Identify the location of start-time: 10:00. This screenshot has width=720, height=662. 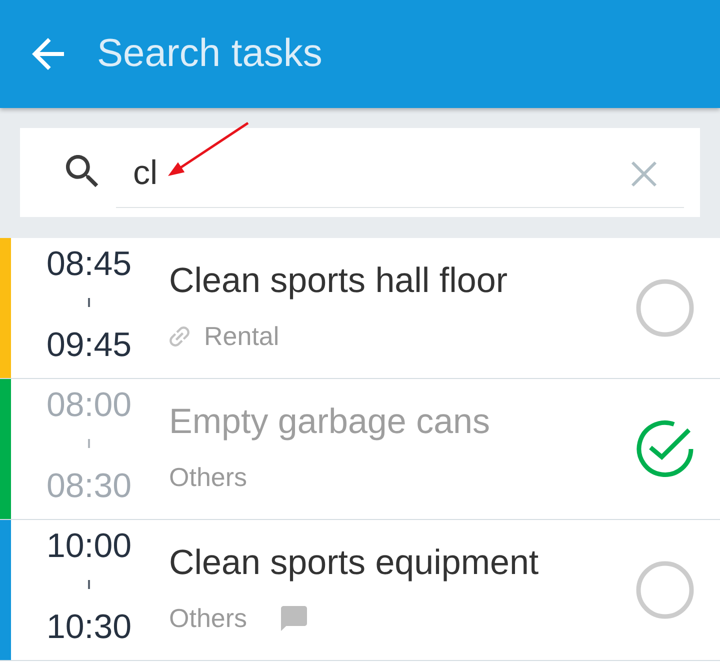
(89, 546).